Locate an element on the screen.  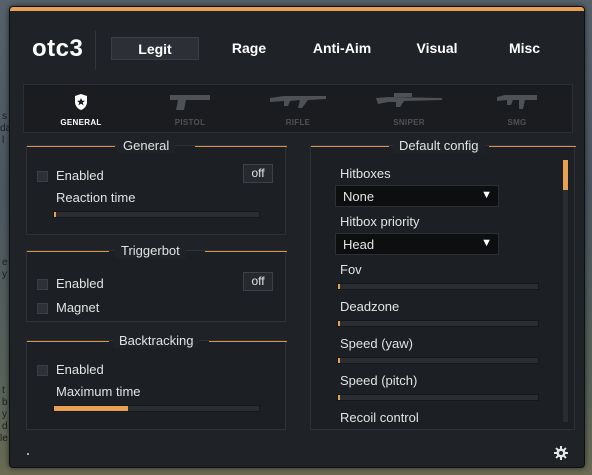
magnet-label: Magnet is located at coordinates (78, 307).